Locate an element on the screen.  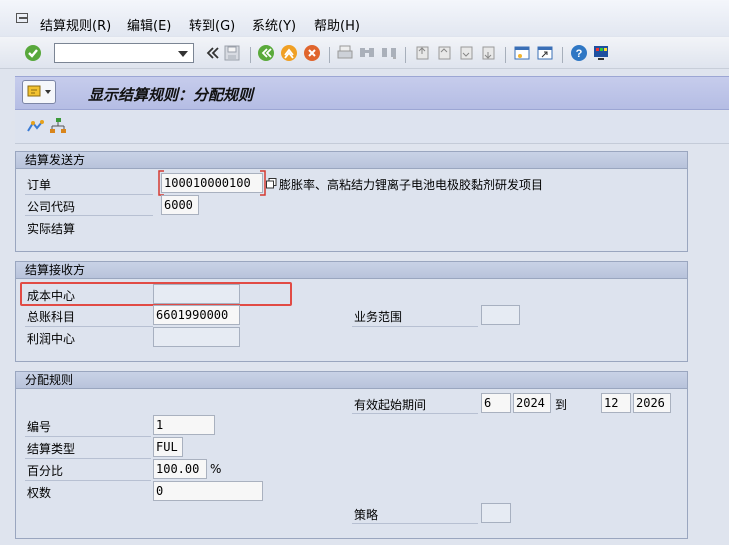
group-title: 分配规则 is located at coordinates (351, 380).